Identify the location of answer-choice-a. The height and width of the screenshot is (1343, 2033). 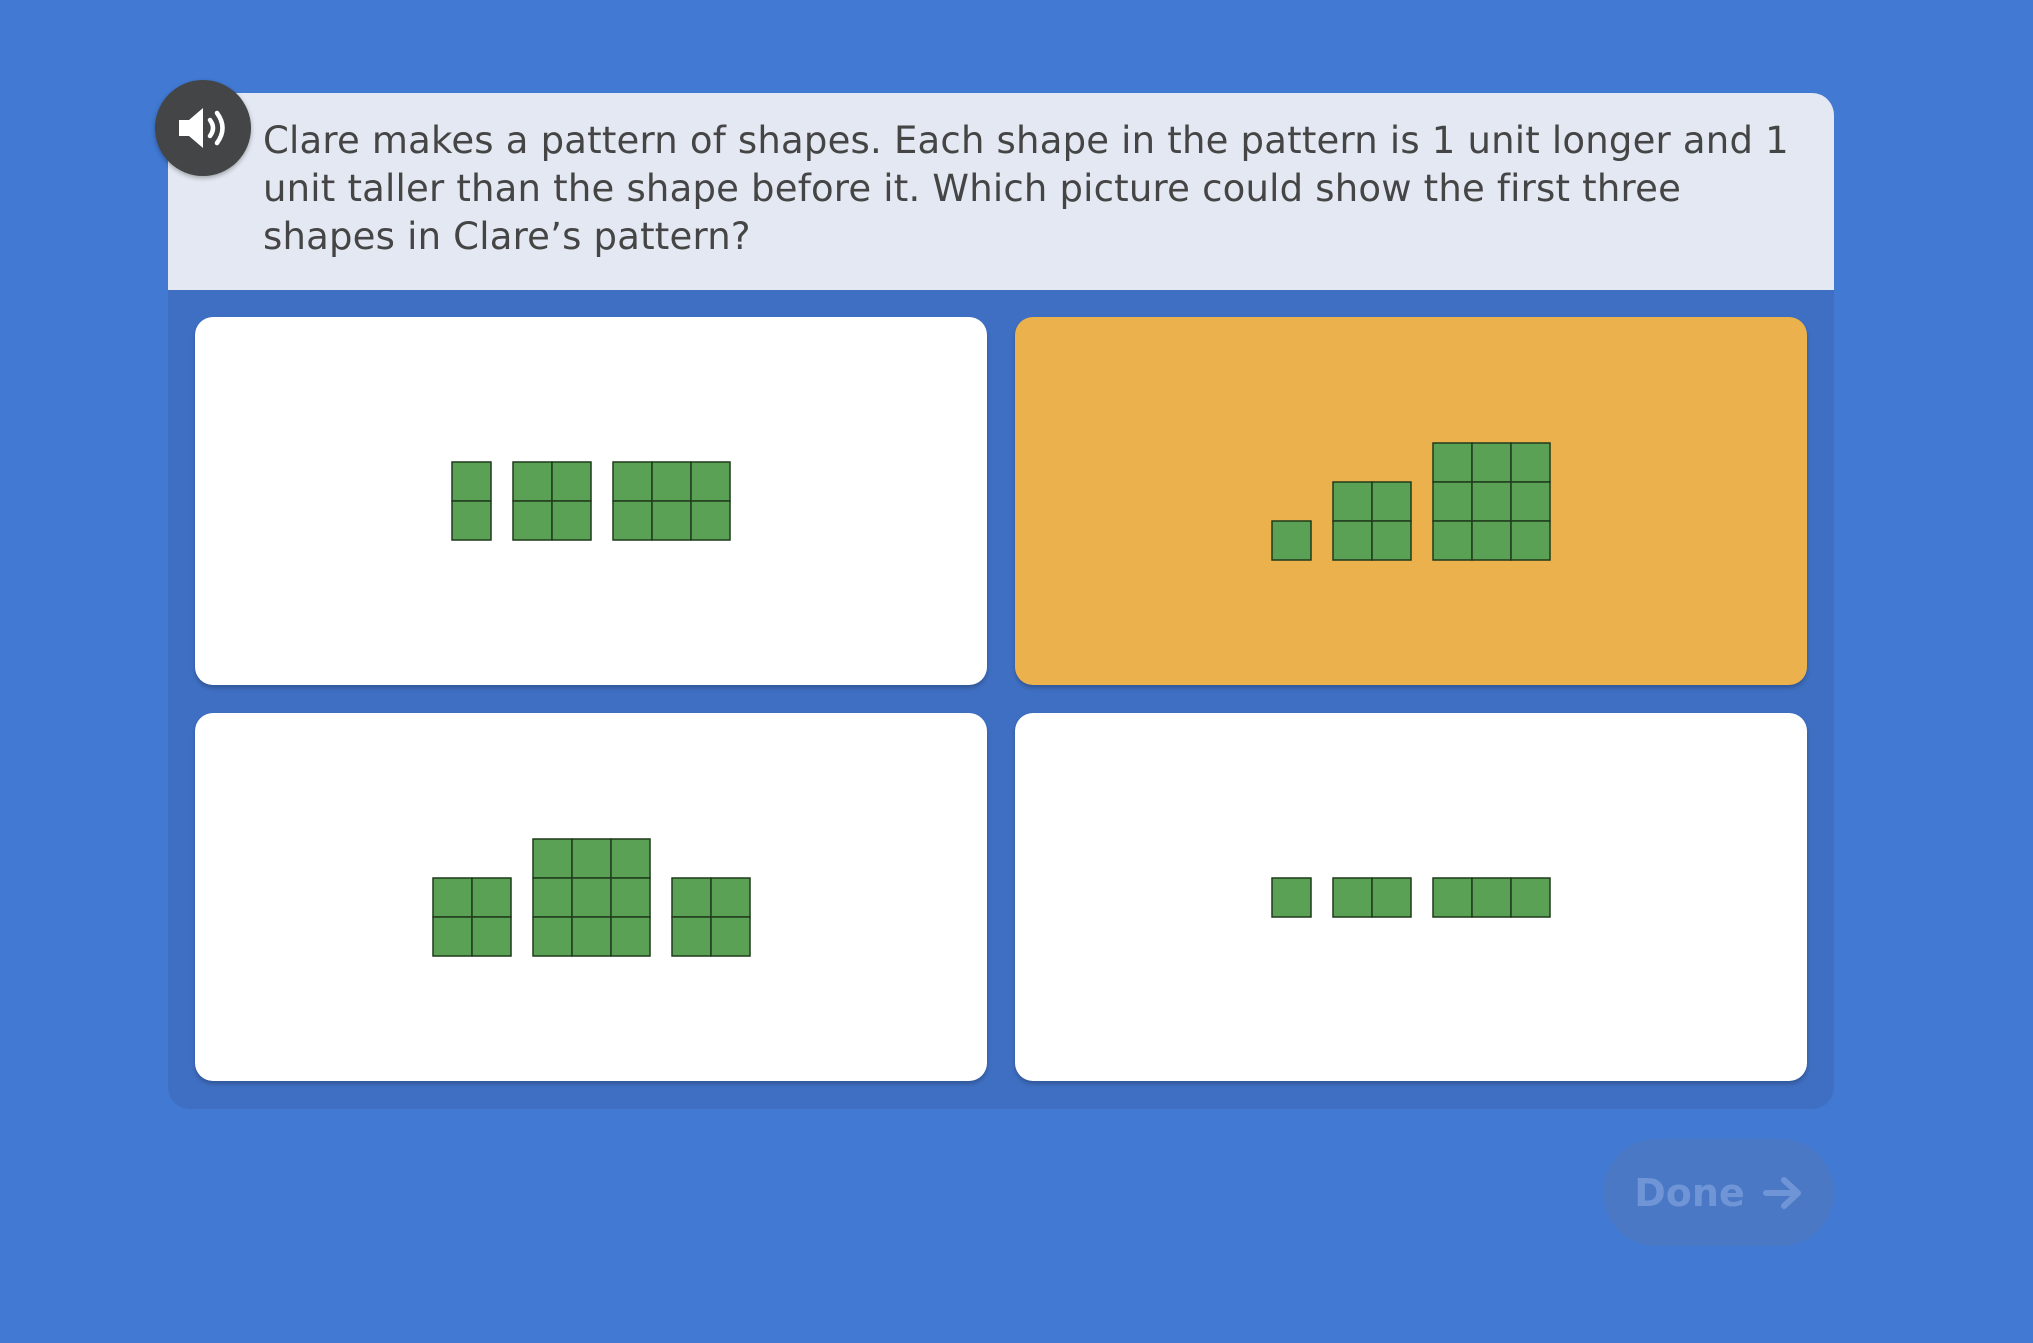
(591, 501).